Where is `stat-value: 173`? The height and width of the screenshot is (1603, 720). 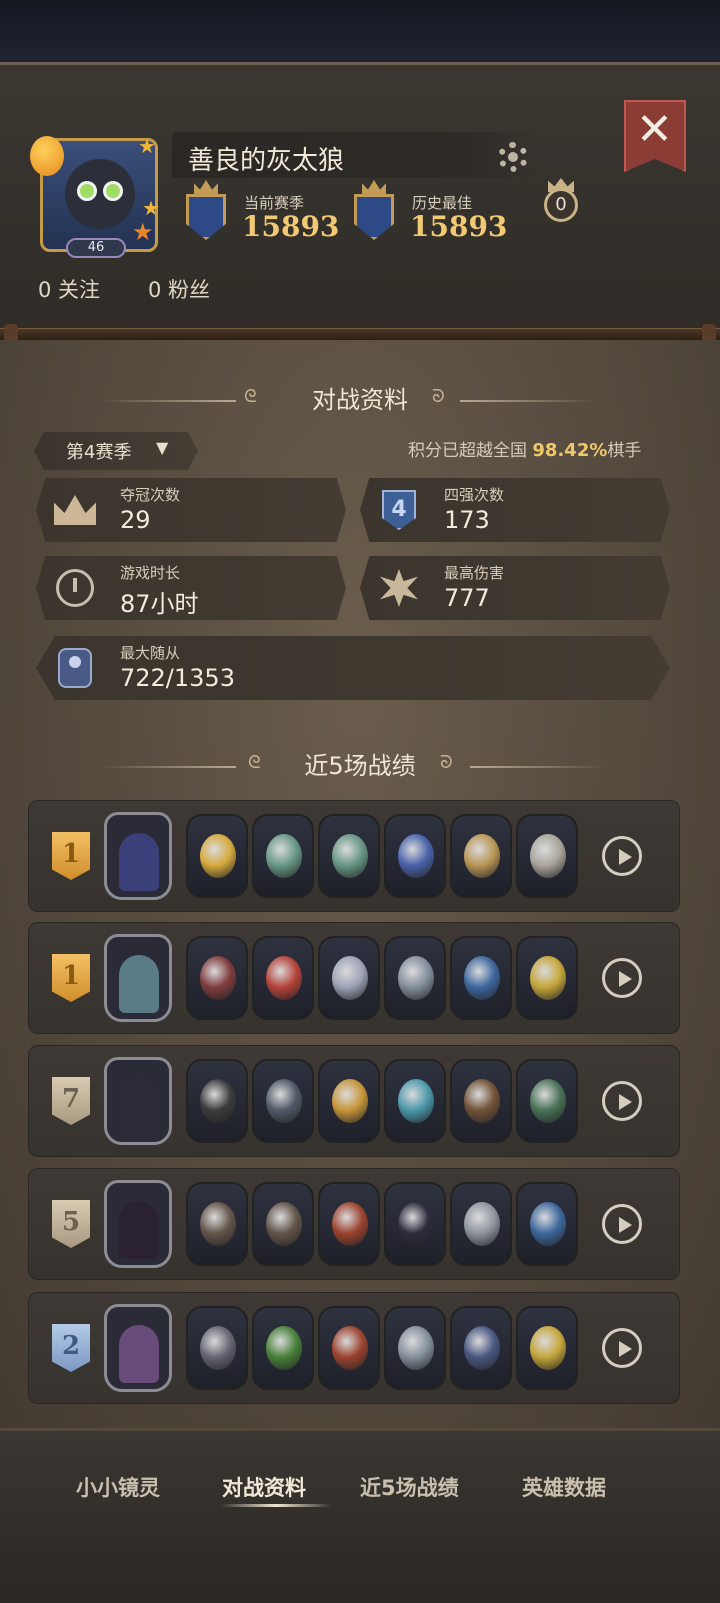 stat-value: 173 is located at coordinates (467, 520).